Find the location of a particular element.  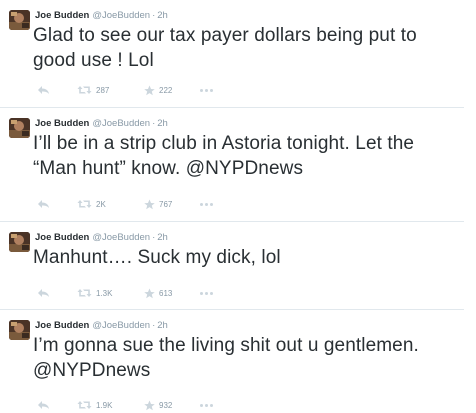

retweet-button: 1.3K is located at coordinates (110, 293).